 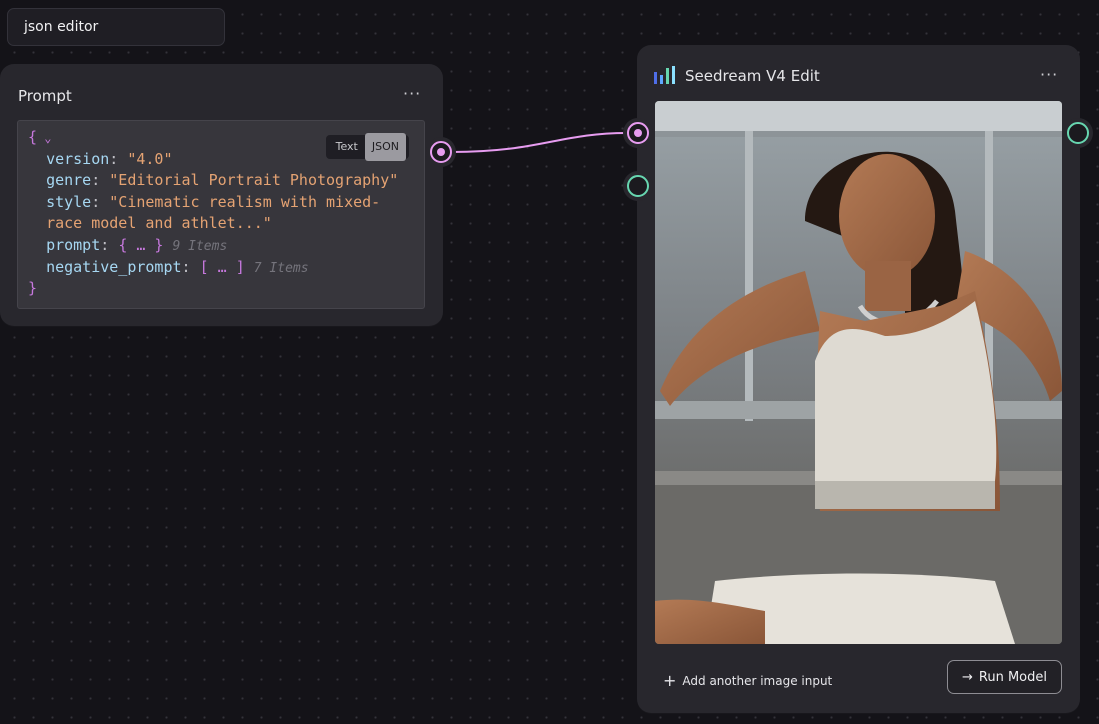 I want to click on add-image-input-button: + Add another image input, so click(x=747, y=680).